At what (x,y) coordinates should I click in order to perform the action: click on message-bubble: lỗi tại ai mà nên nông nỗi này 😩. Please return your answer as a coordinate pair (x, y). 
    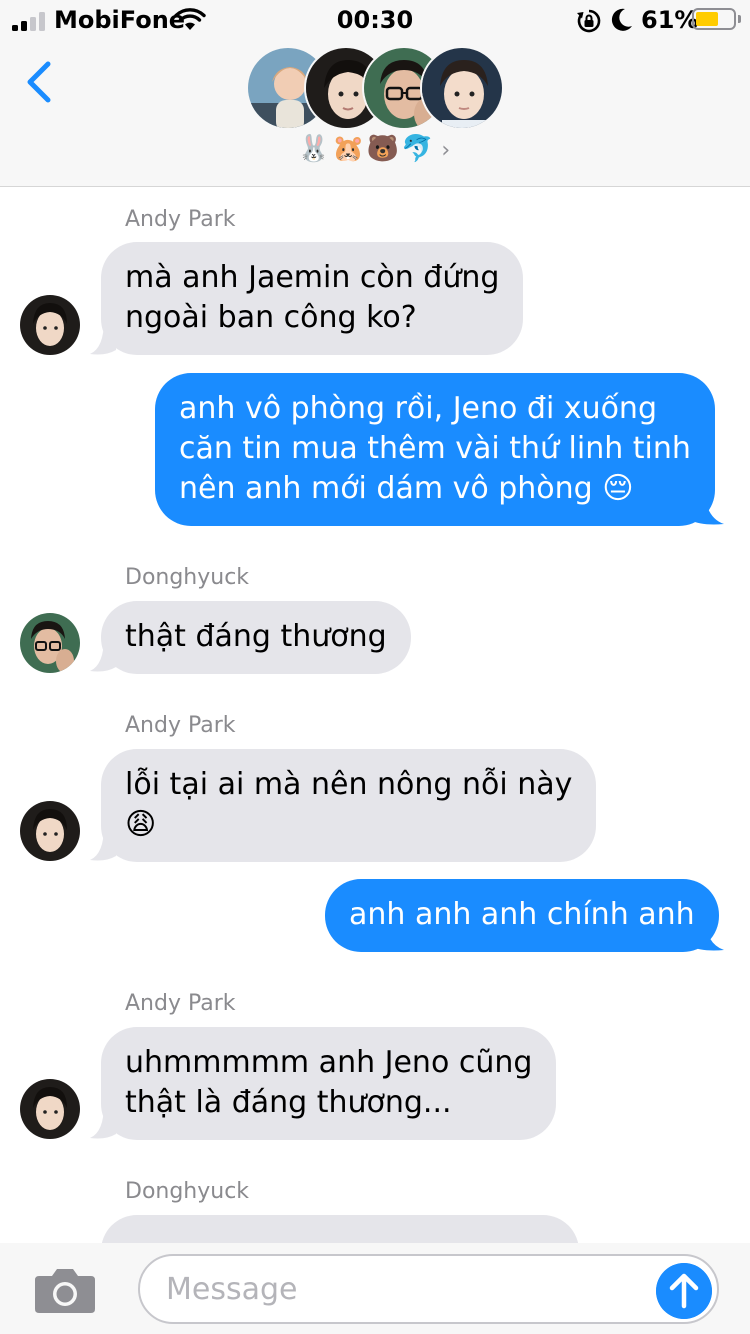
    Looking at the image, I should click on (349, 805).